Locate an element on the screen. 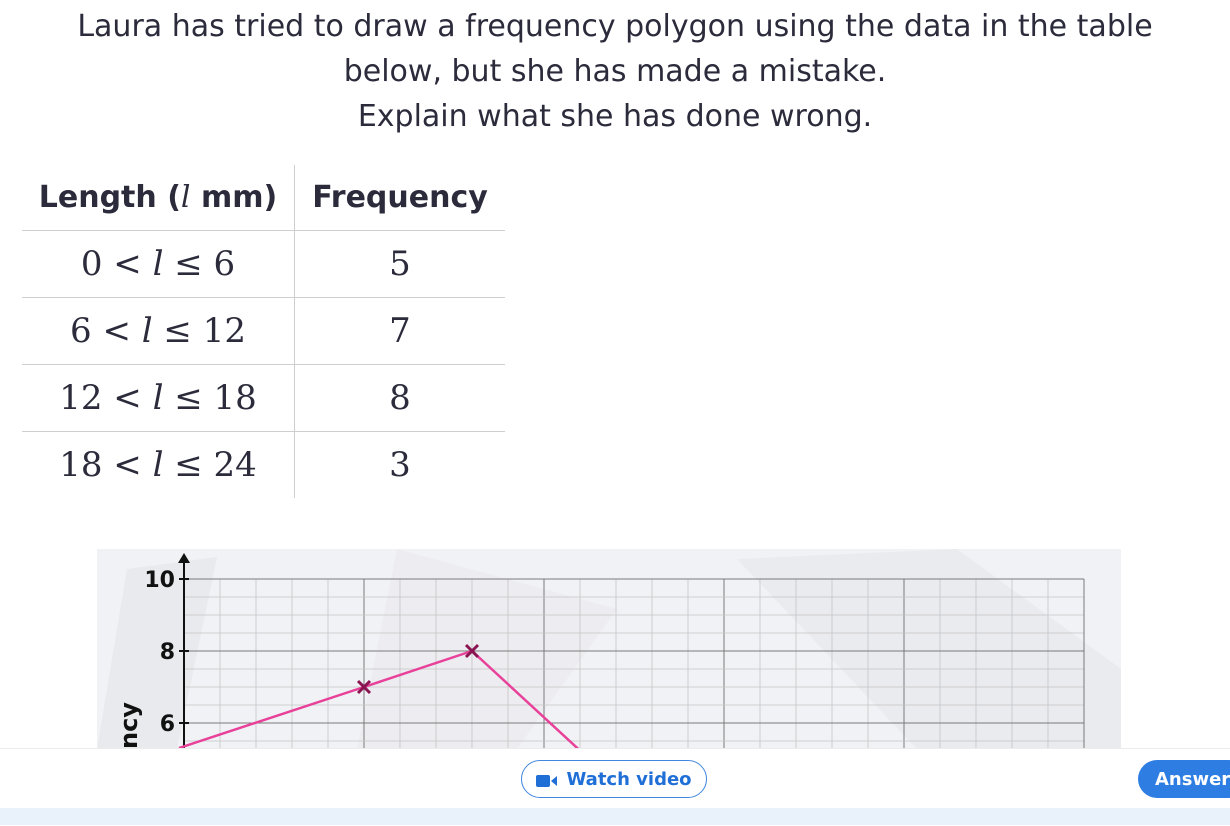  length-interval-cell: 12 < l ≤ 18 is located at coordinates (158, 398).